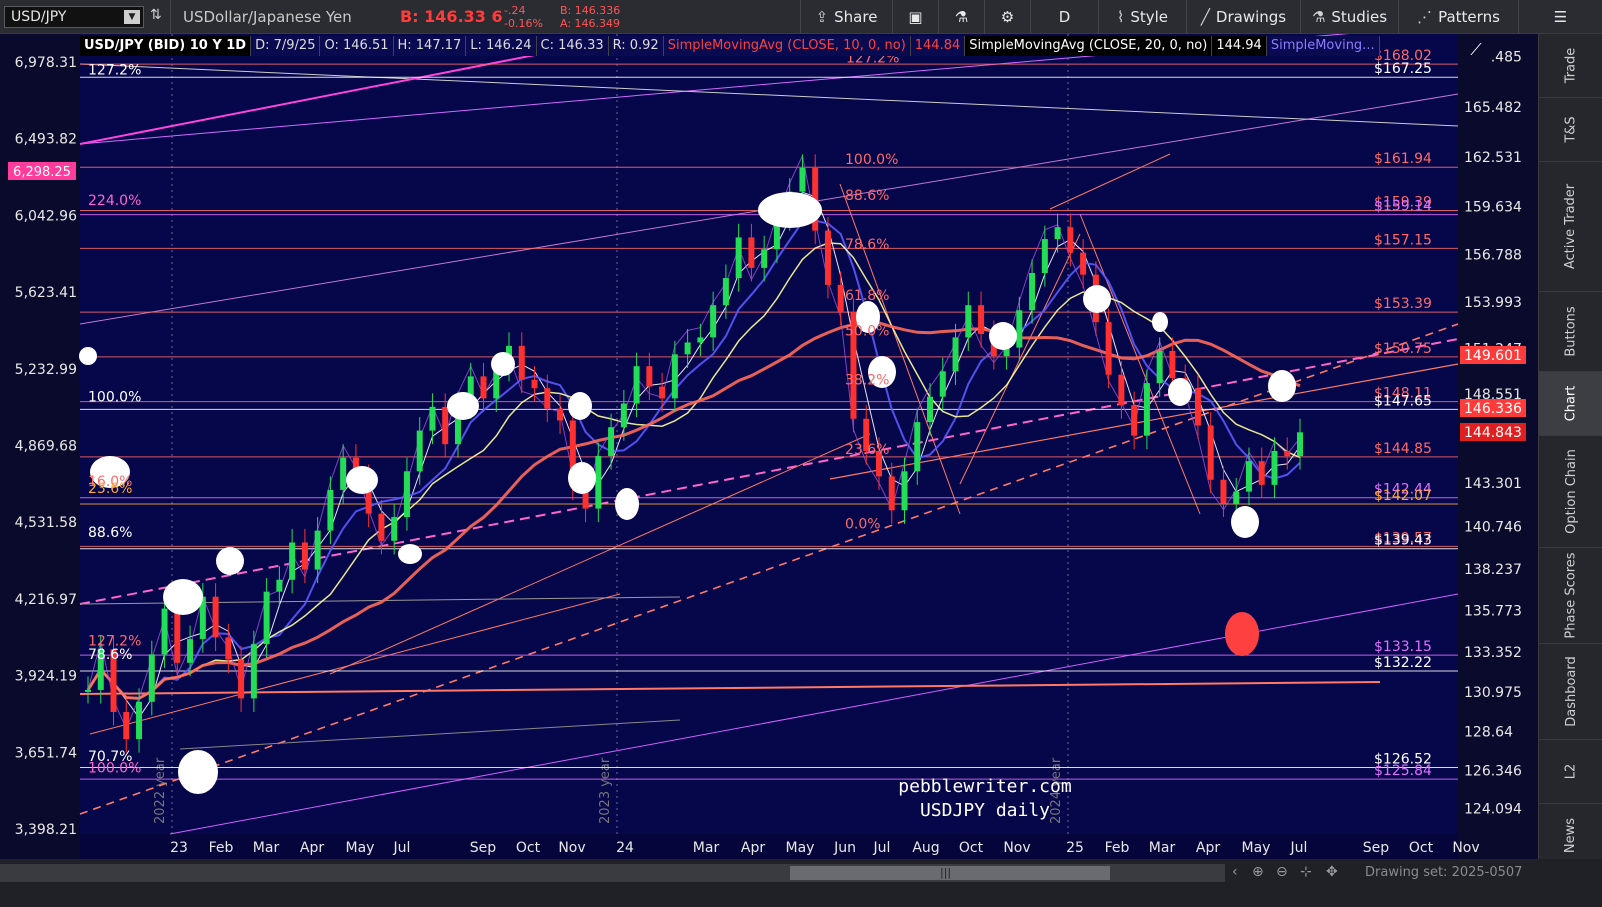 The width and height of the screenshot is (1602, 907). What do you see at coordinates (846, 17) in the screenshot?
I see `share-button: ⇪ Share` at bounding box center [846, 17].